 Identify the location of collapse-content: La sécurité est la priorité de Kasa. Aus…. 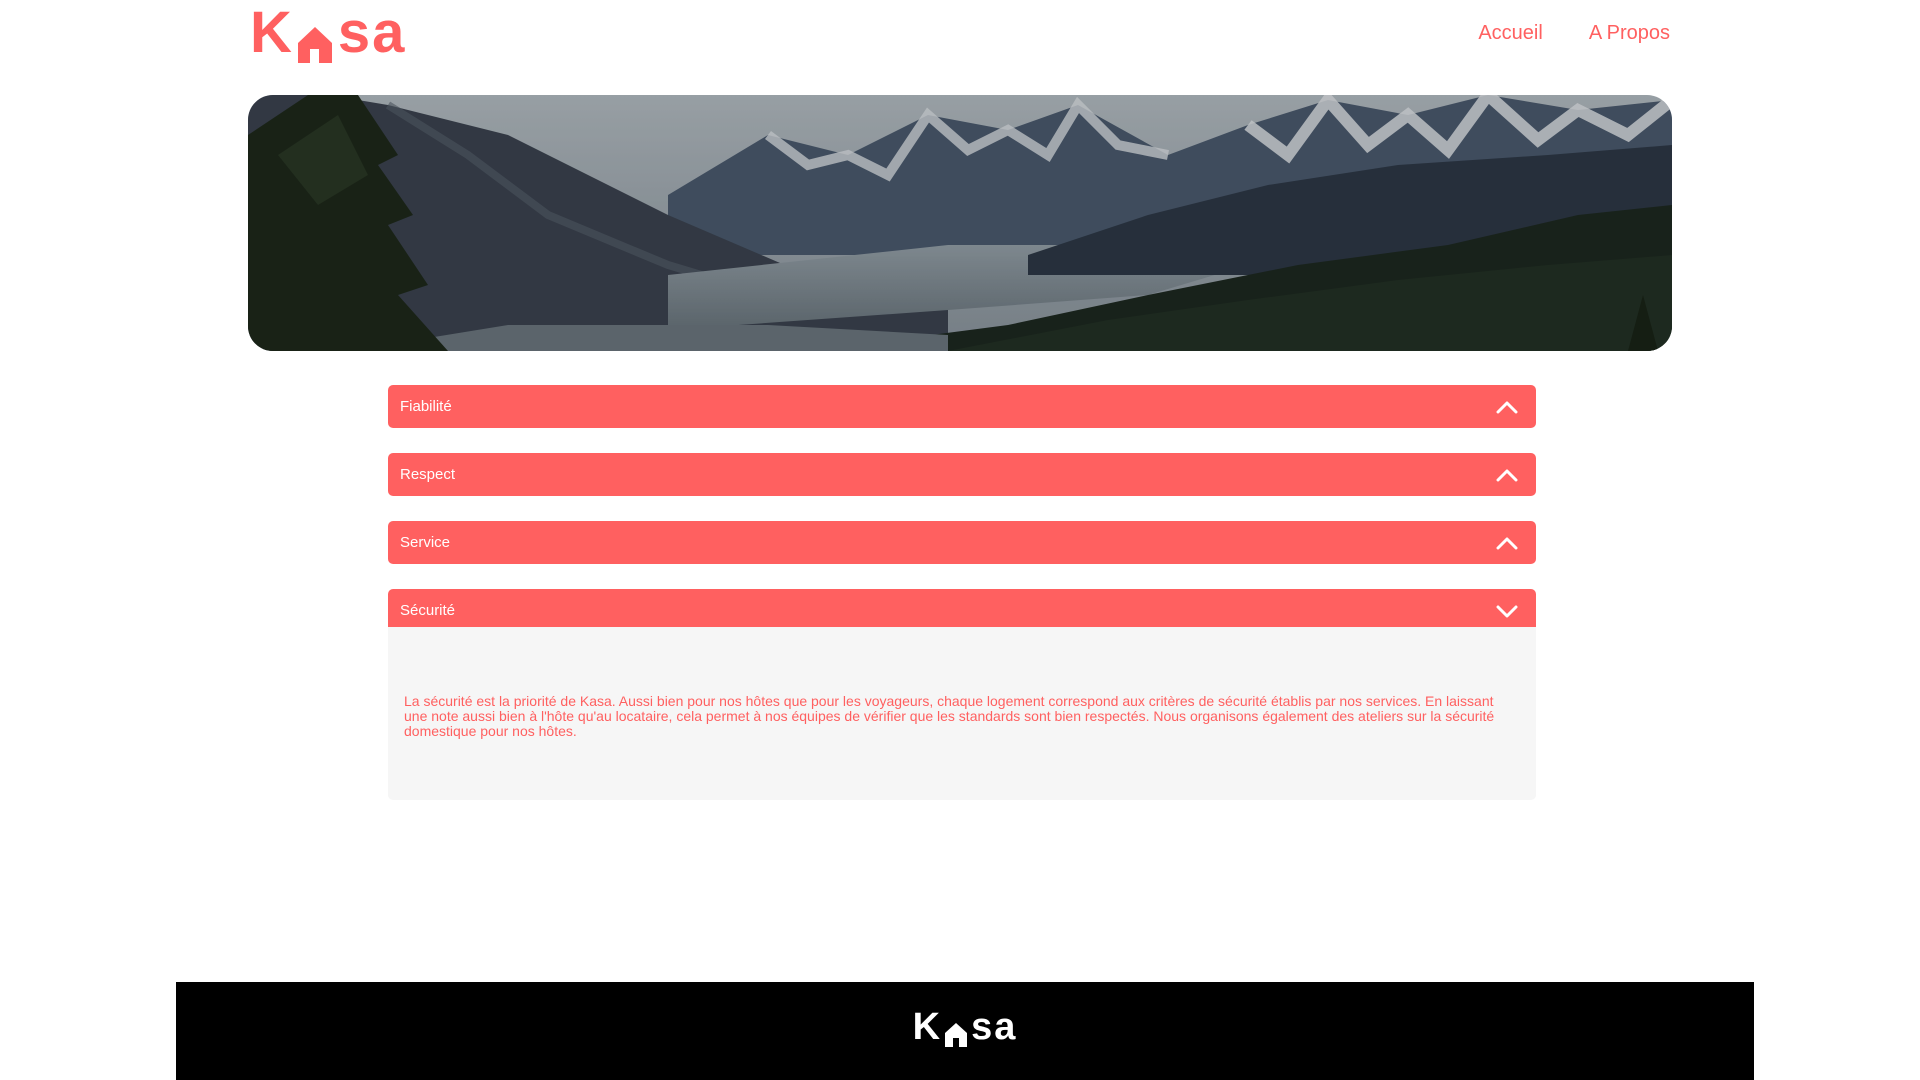
(962, 713).